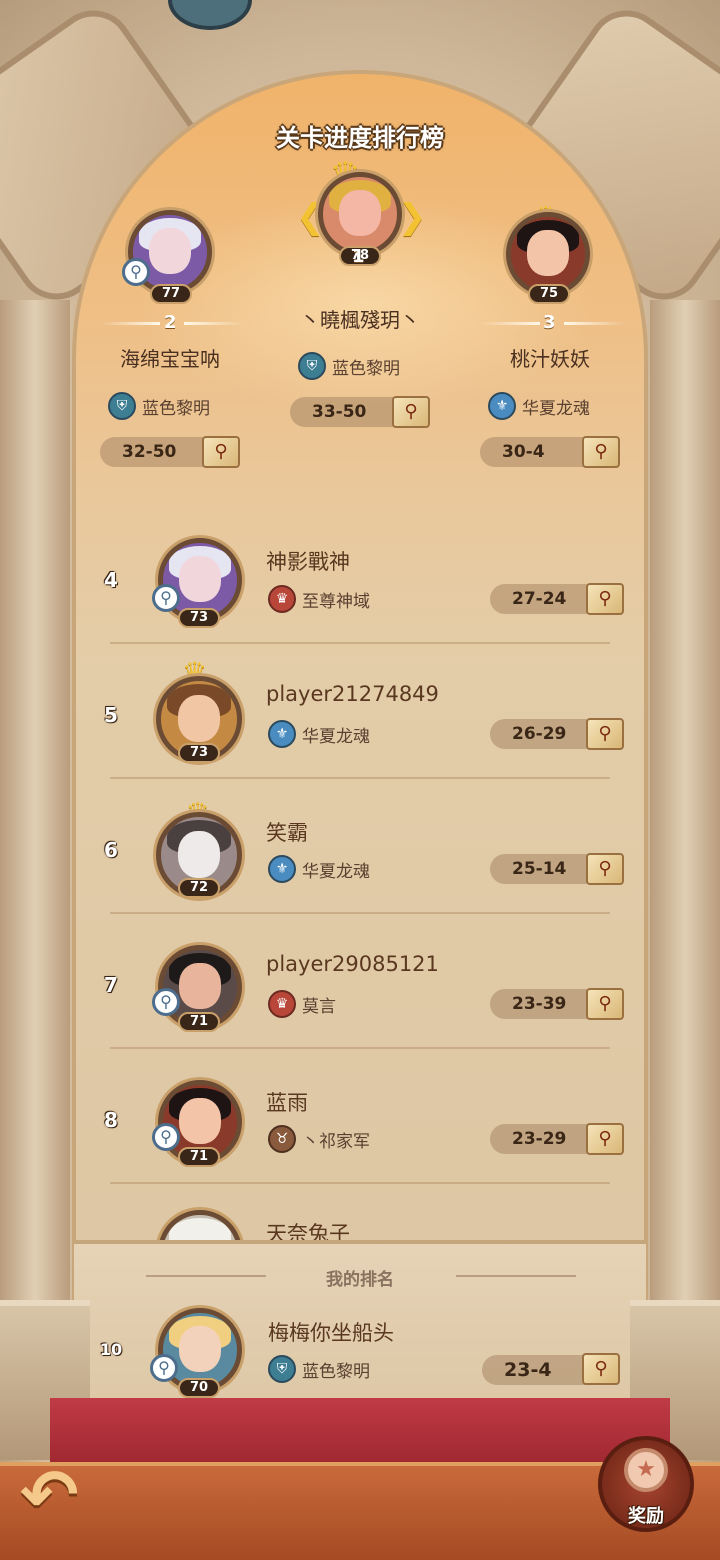 Image resolution: width=720 pixels, height=1560 pixels. Describe the element at coordinates (287, 833) in the screenshot. I see `player-name: 笑霸` at that location.